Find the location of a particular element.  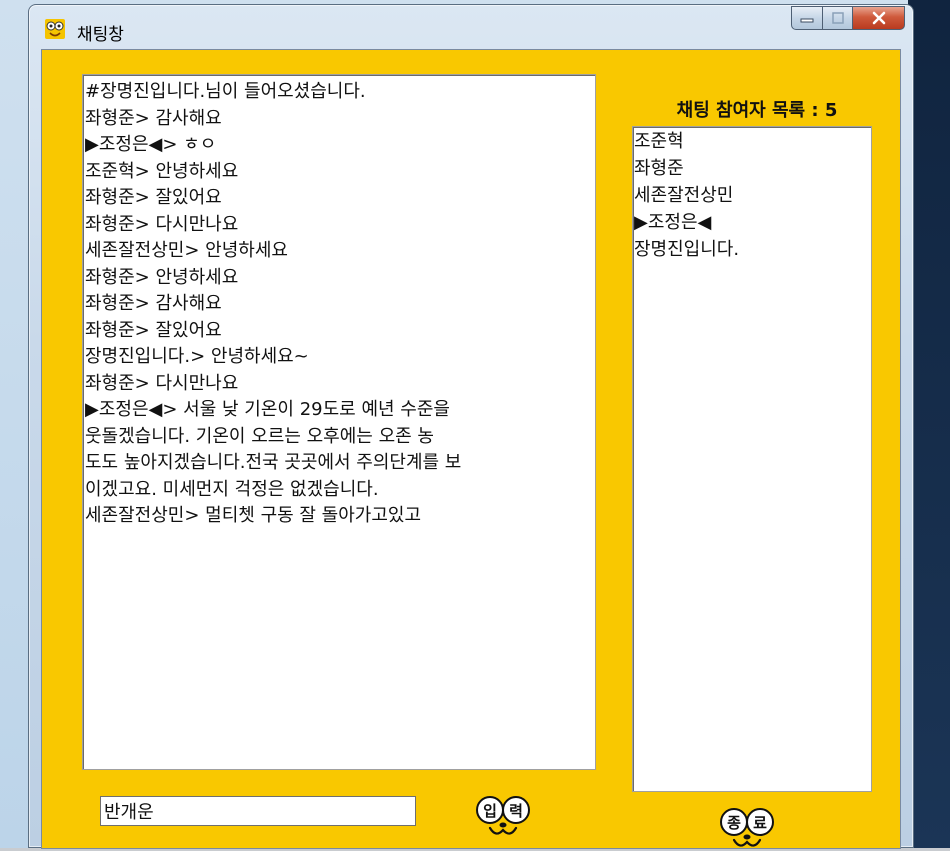

minimize-icon is located at coordinates (807, 20).